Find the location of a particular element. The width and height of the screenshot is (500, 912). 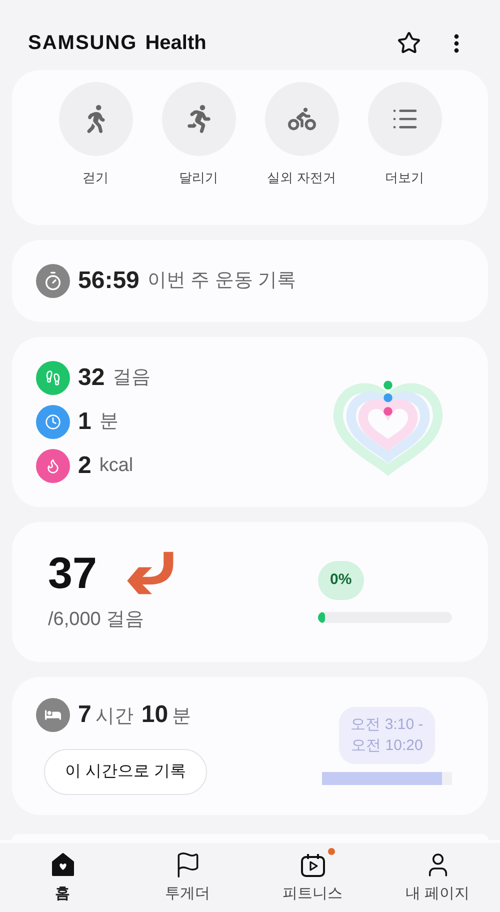

stopwatch-icon is located at coordinates (53, 281).